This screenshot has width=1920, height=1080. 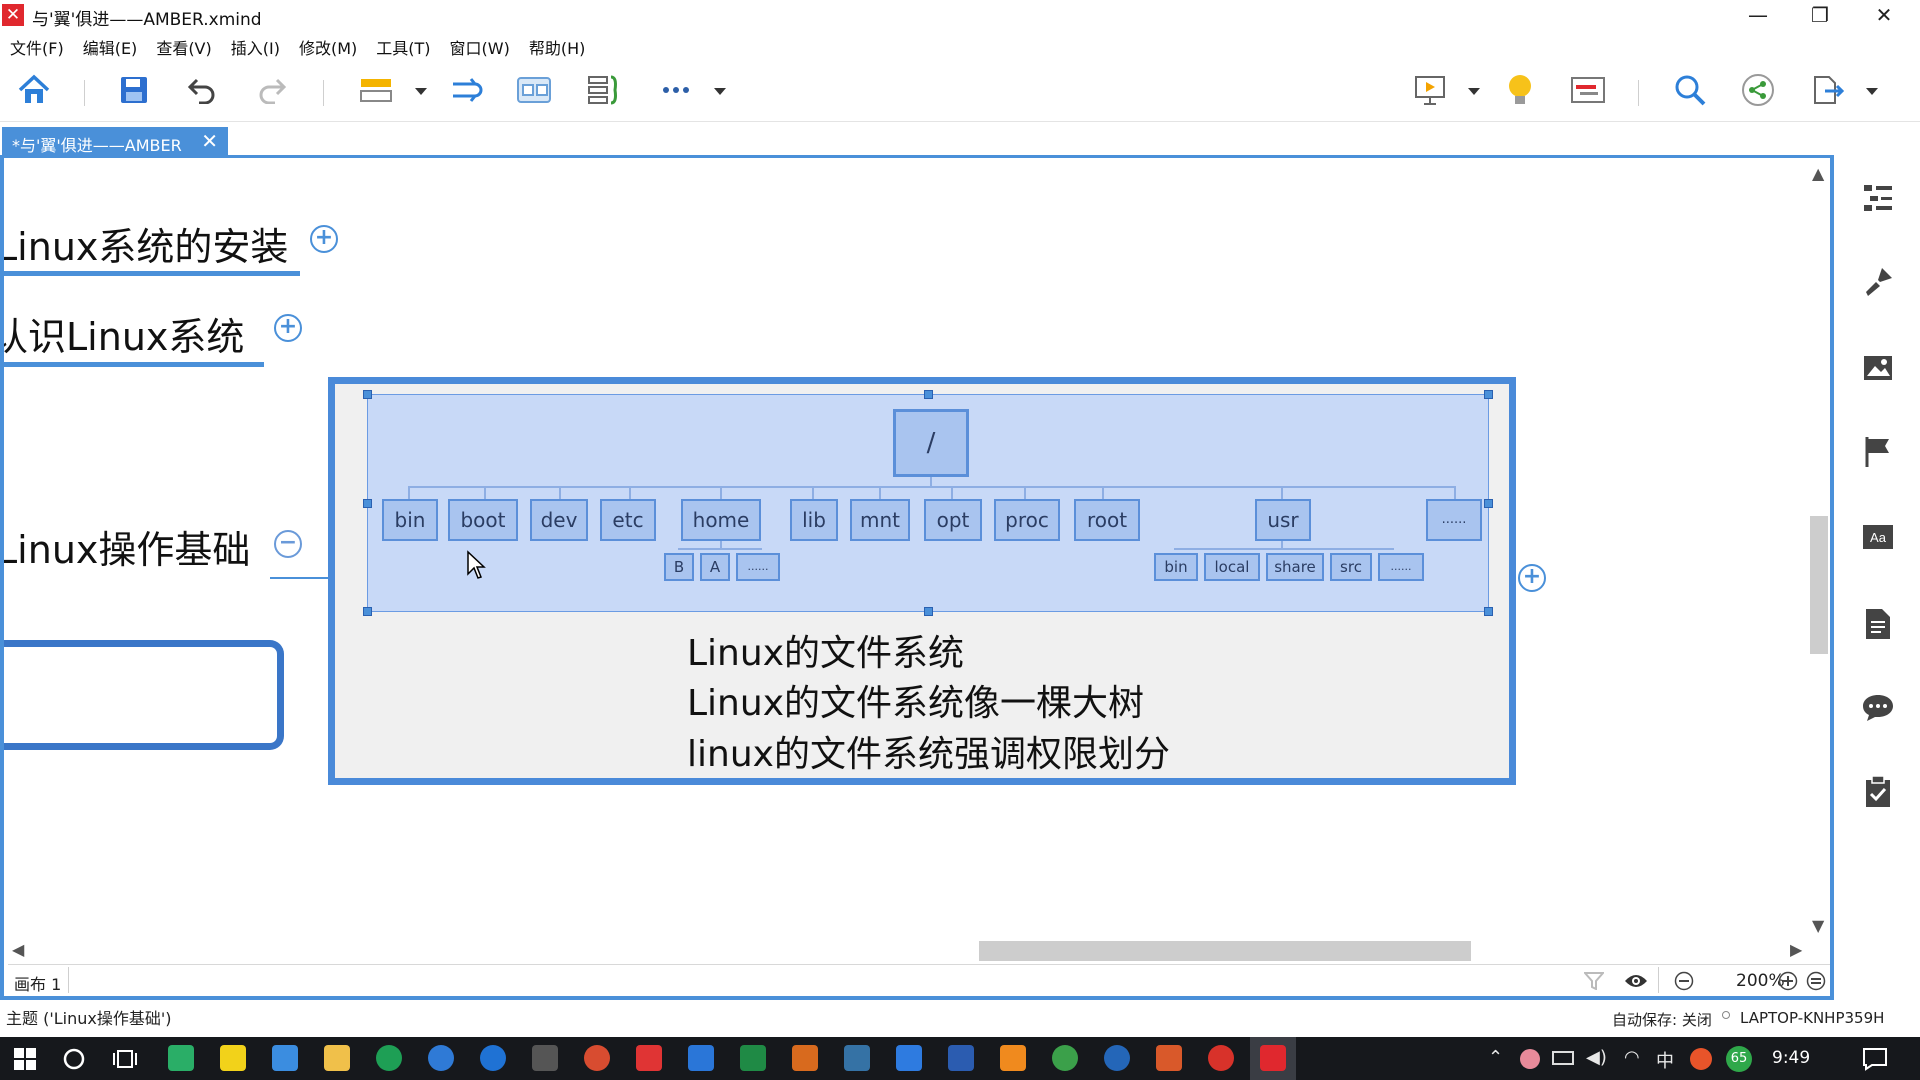 I want to click on menu-modify: 修改(M), so click(x=327, y=46).